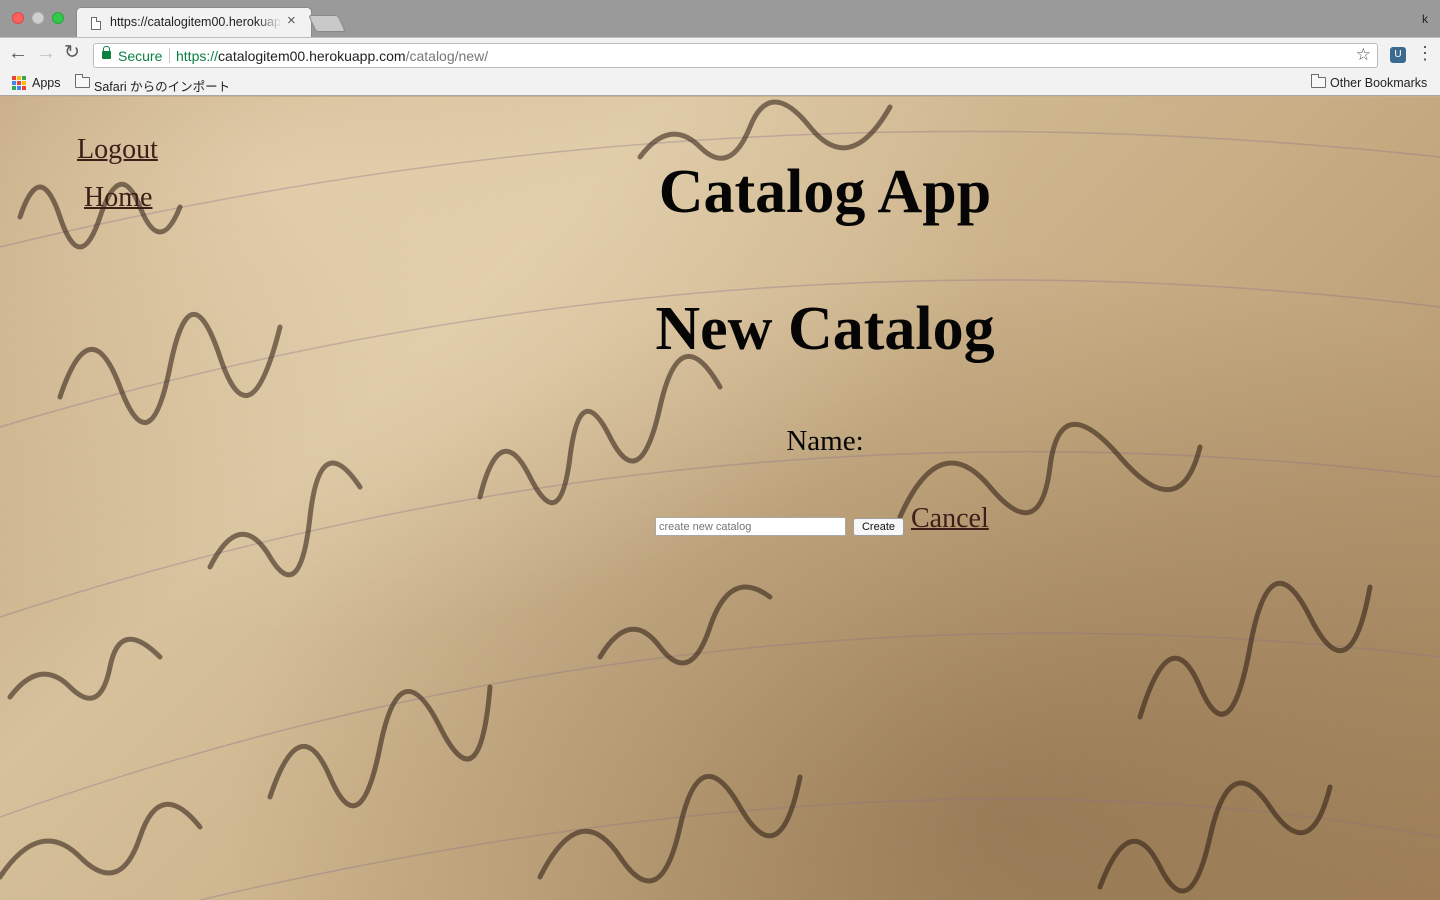 This screenshot has width=1440, height=900. What do you see at coordinates (162, 85) in the screenshot?
I see `bookmark-safari-import: Safari からのインポート` at bounding box center [162, 85].